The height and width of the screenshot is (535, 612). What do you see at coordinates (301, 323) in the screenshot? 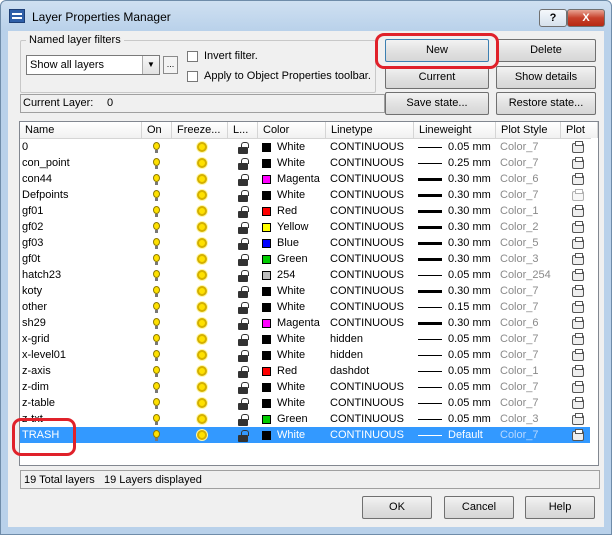
I see `layer-color: Magenta` at bounding box center [301, 323].